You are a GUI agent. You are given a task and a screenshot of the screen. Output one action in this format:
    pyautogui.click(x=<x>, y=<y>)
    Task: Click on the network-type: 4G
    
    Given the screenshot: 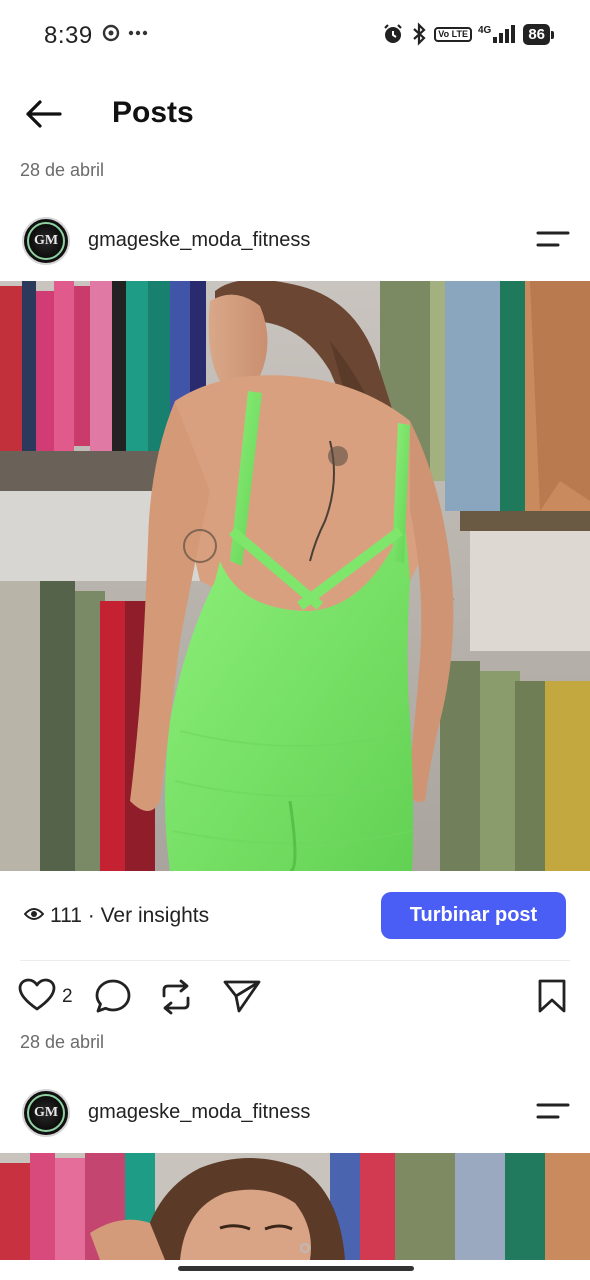 What is the action you would take?
    pyautogui.click(x=484, y=30)
    